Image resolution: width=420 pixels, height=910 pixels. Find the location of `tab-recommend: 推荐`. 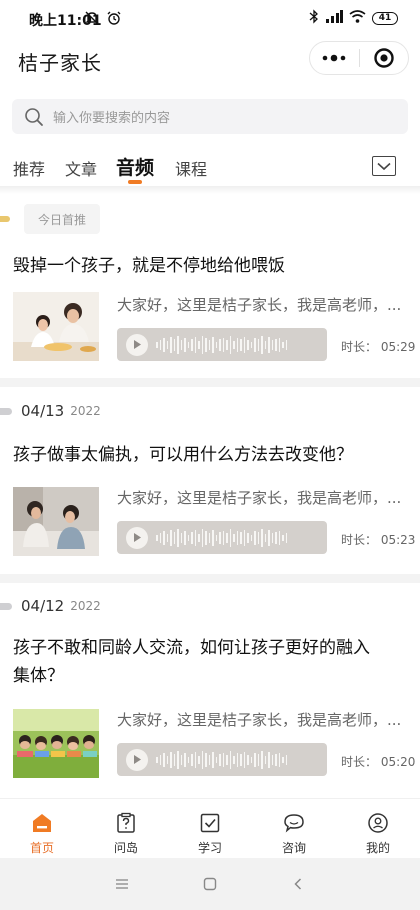

tab-recommend: 推荐 is located at coordinates (29, 168).